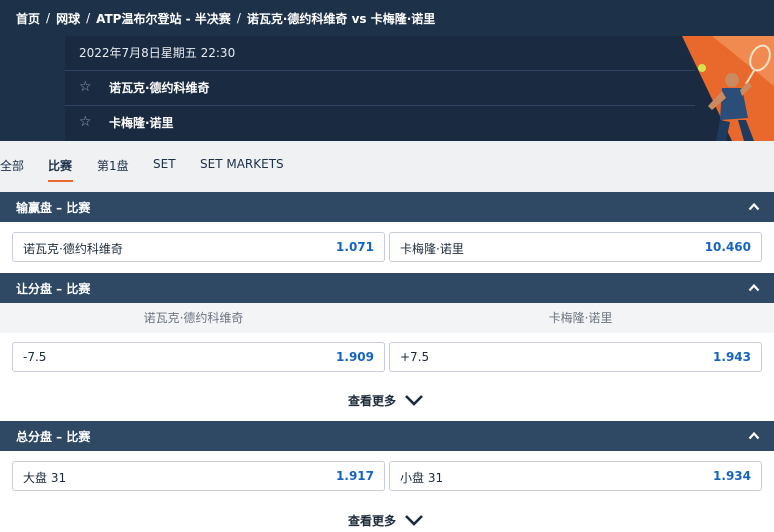  Describe the element at coordinates (355, 476) in the screenshot. I see `odds-value: 1.917` at that location.